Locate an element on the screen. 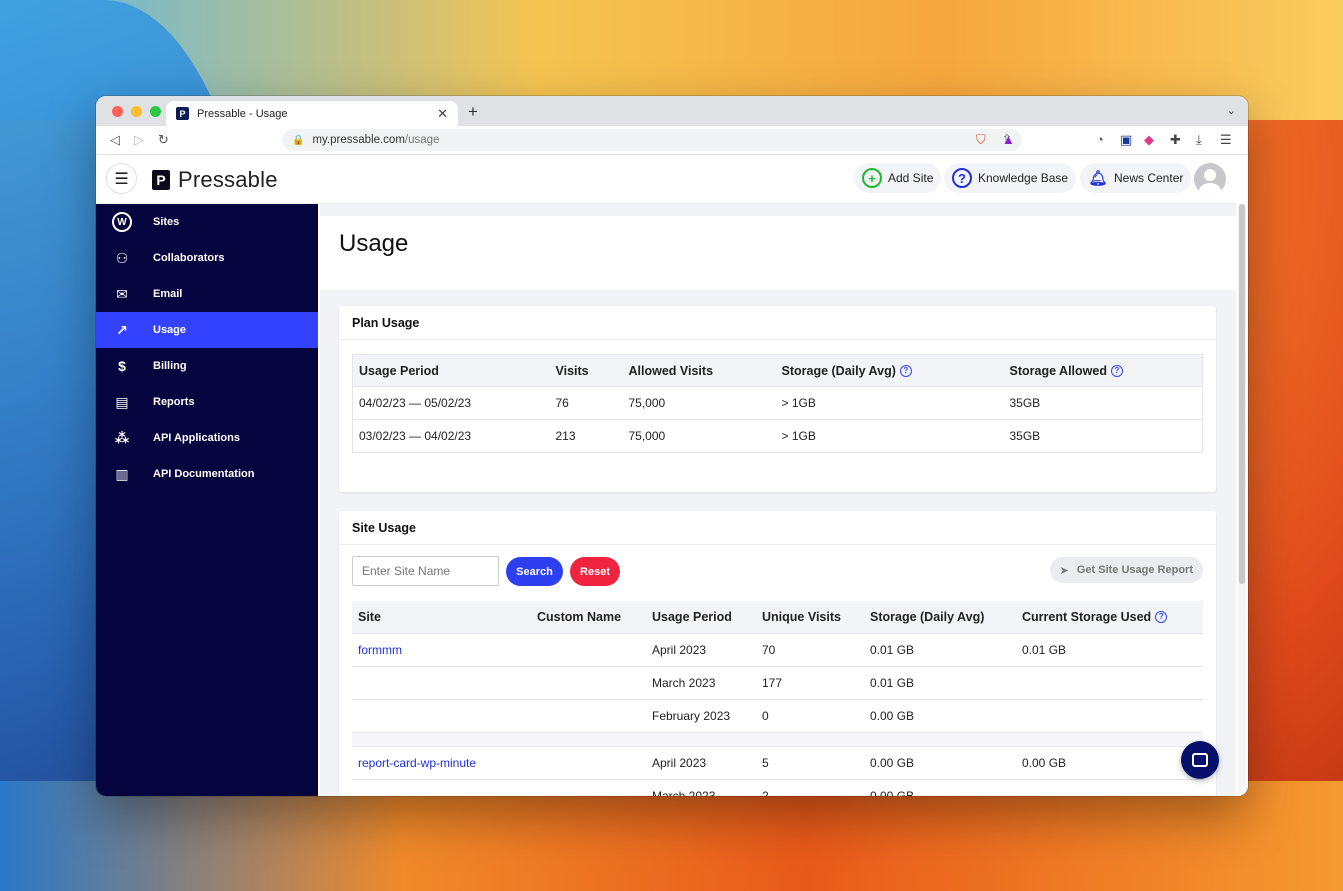 The image size is (1343, 891). avatar is located at coordinates (1210, 179).